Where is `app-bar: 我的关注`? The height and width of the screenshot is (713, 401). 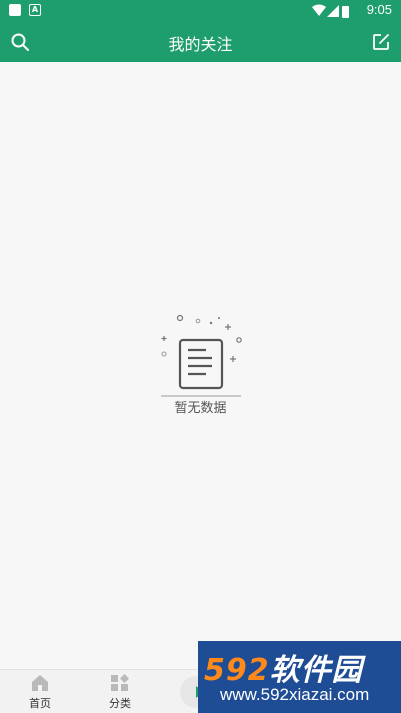
app-bar: 我的关注 is located at coordinates (200, 42).